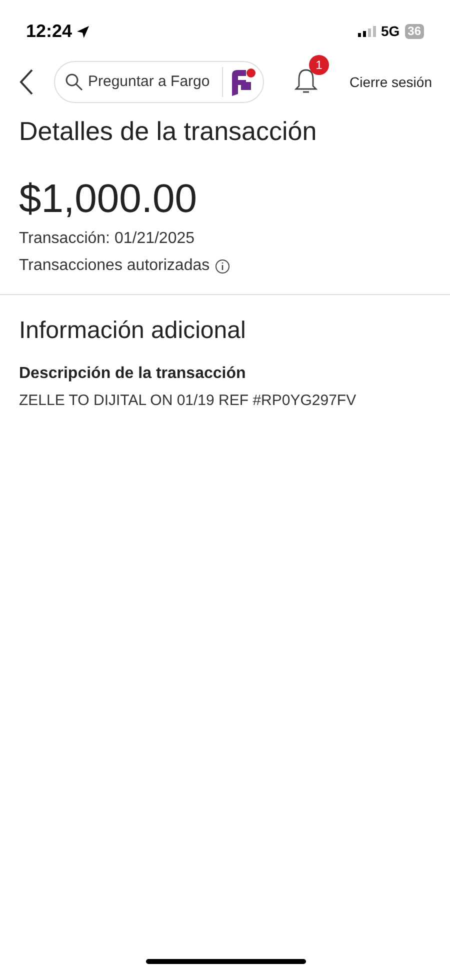 The image size is (450, 975). Describe the element at coordinates (414, 31) in the screenshot. I see `battery-indicator: 36` at that location.